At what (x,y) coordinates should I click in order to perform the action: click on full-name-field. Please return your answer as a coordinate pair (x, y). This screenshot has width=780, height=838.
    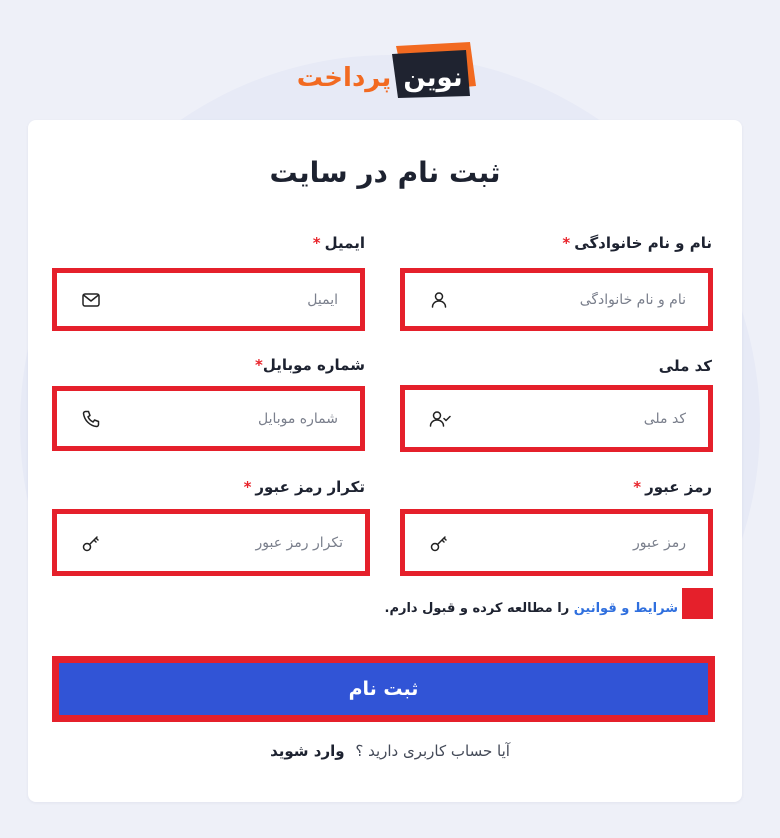
    Looking at the image, I should click on (556, 299).